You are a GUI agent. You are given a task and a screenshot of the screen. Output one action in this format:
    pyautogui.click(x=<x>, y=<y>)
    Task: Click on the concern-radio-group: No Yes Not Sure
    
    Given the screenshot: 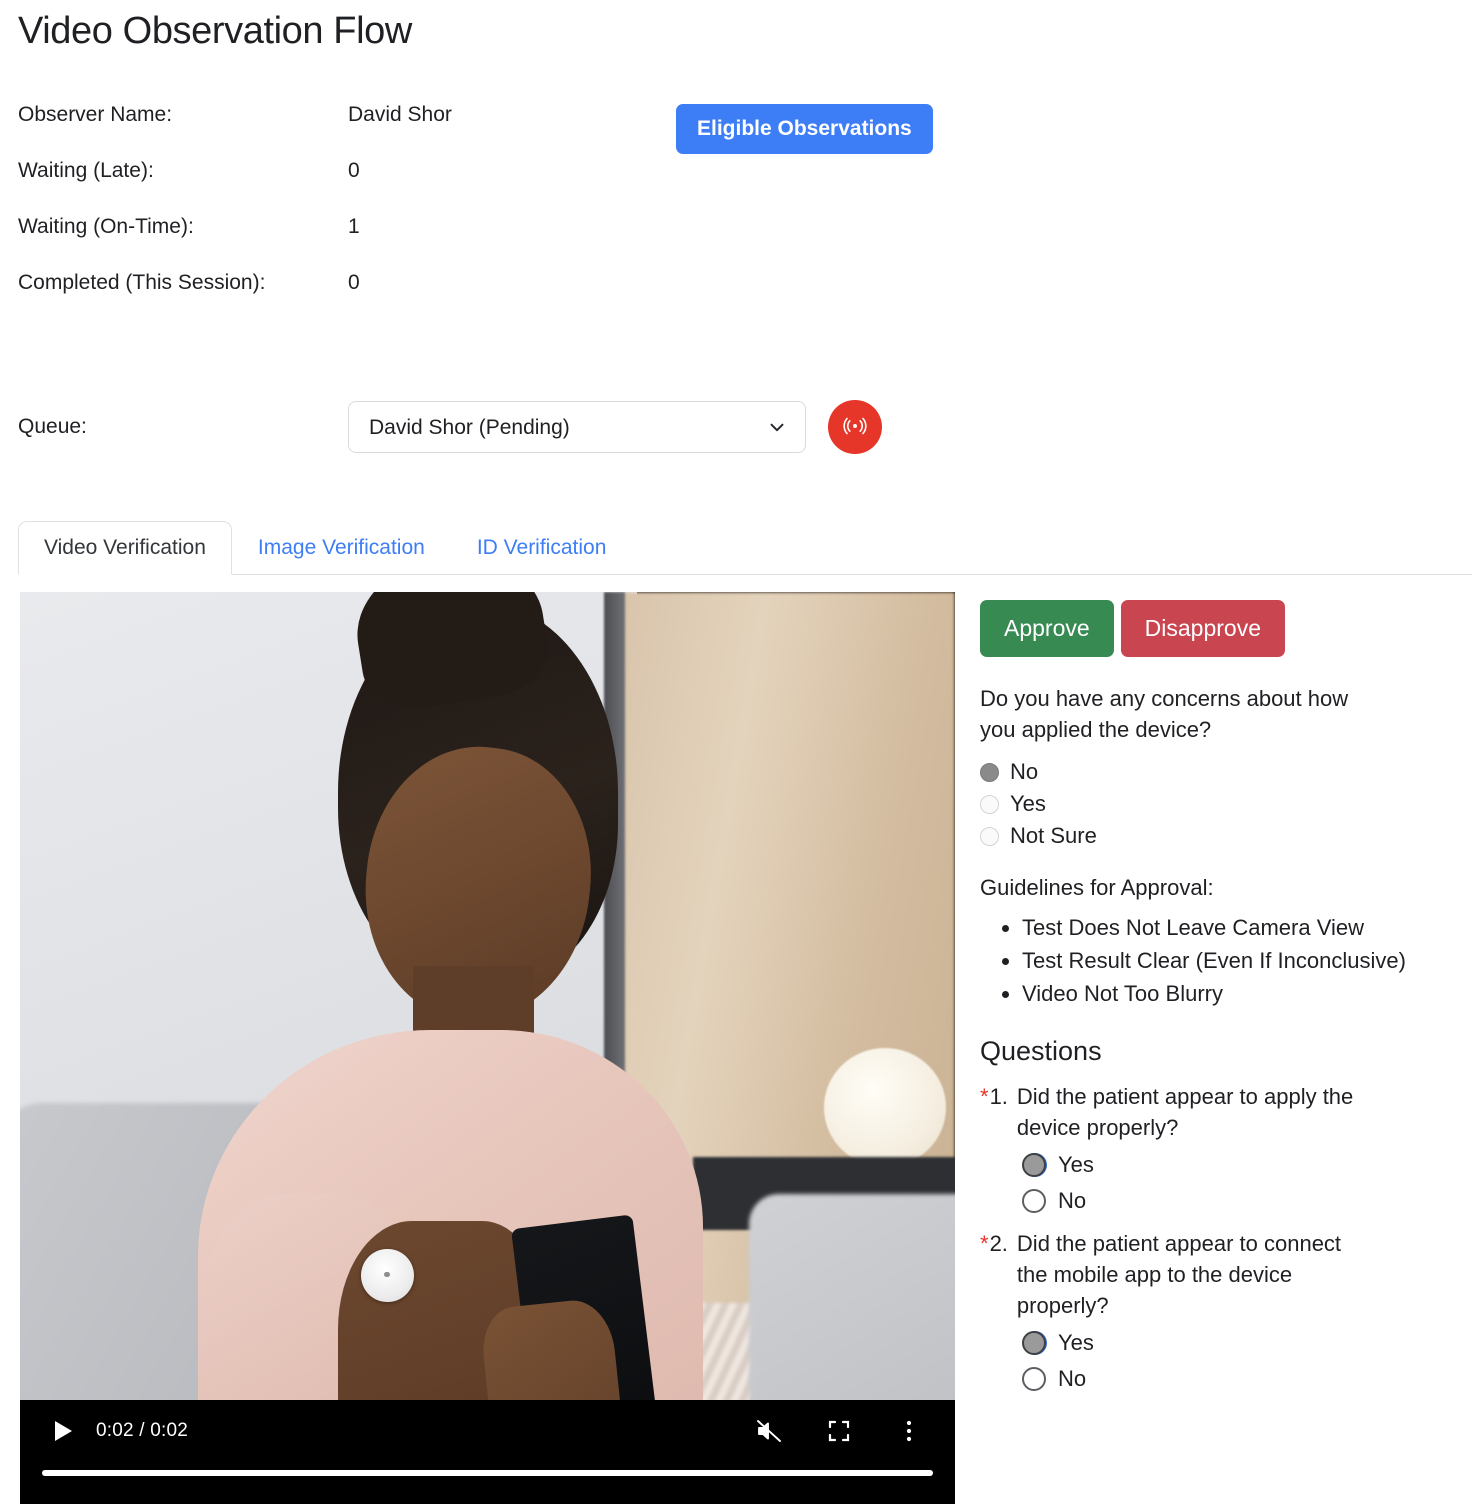 What is the action you would take?
    pyautogui.click(x=1205, y=804)
    